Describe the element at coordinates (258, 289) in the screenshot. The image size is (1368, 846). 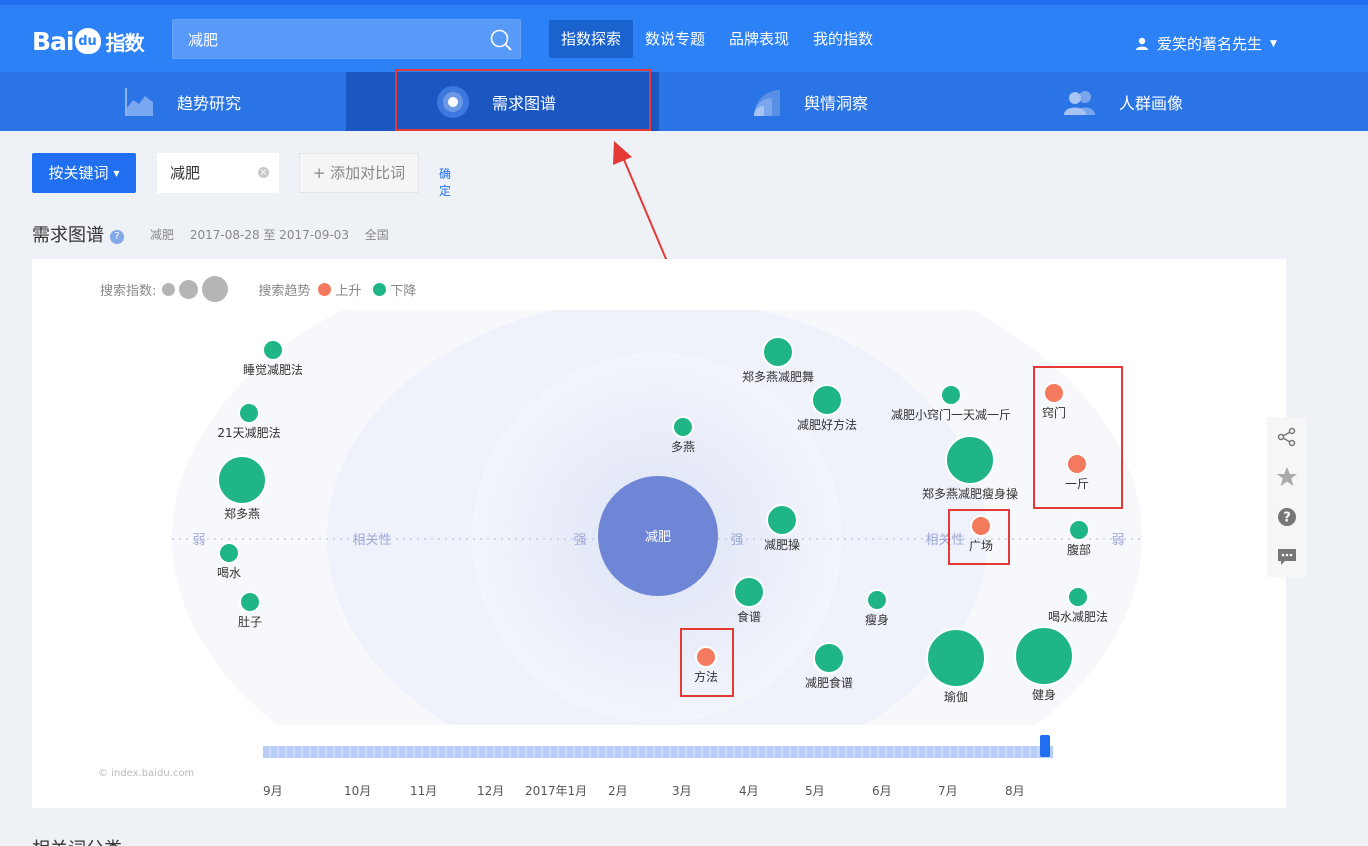
I see `legend: 搜索指数: 搜索趋势 上升 下降` at that location.